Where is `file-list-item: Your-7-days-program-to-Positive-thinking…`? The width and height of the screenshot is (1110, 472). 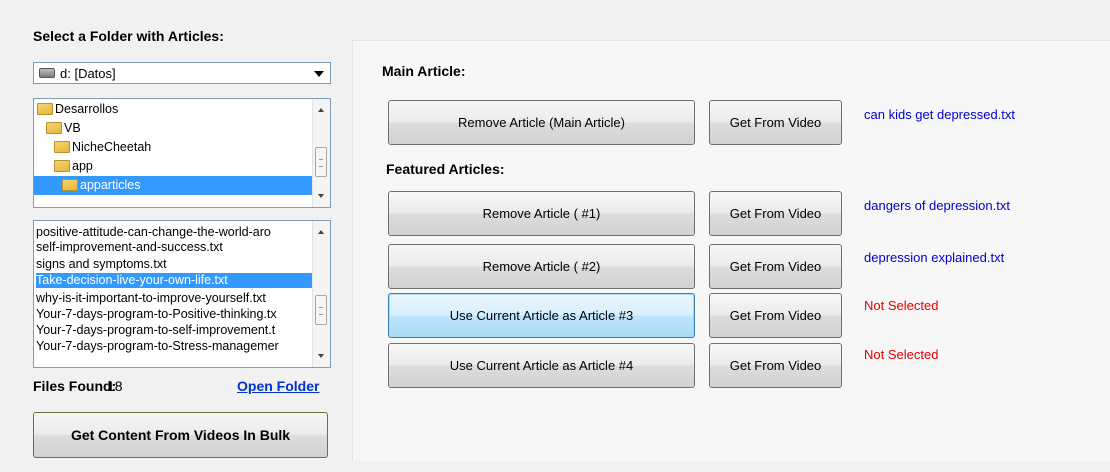
file-list-item: Your-7-days-program-to-Positive-thinking… is located at coordinates (174, 314).